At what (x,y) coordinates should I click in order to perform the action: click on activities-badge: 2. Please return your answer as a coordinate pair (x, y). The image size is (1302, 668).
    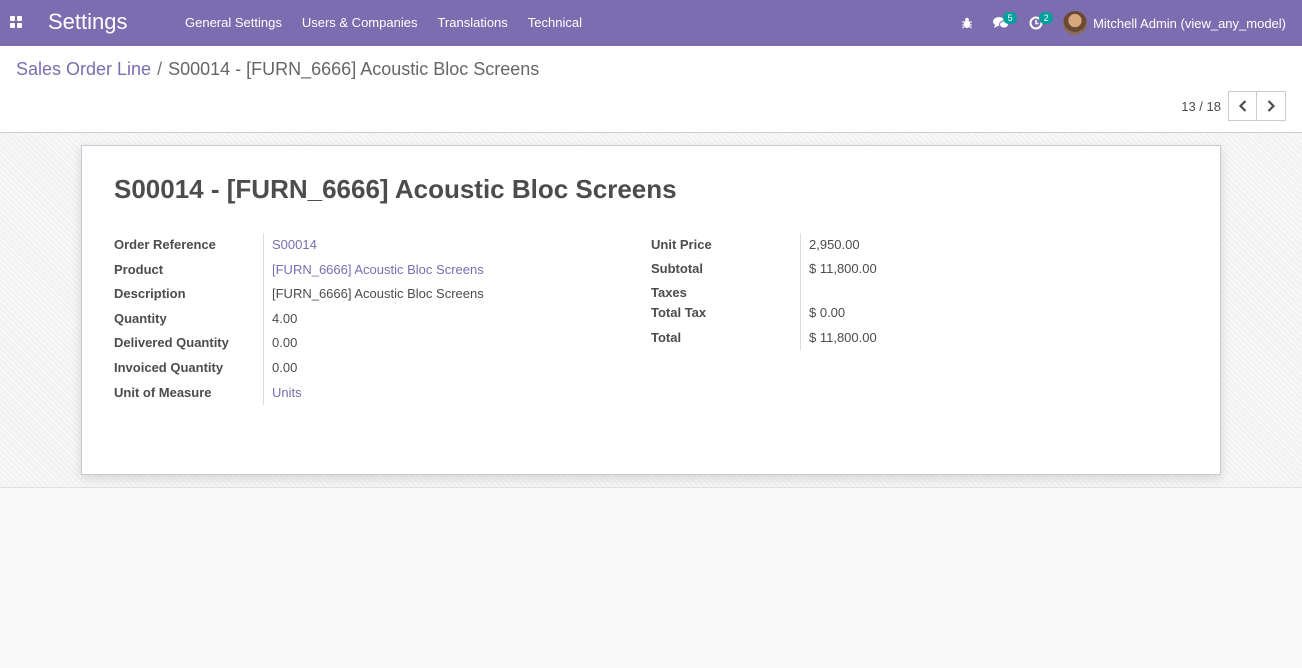
    Looking at the image, I should click on (1046, 18).